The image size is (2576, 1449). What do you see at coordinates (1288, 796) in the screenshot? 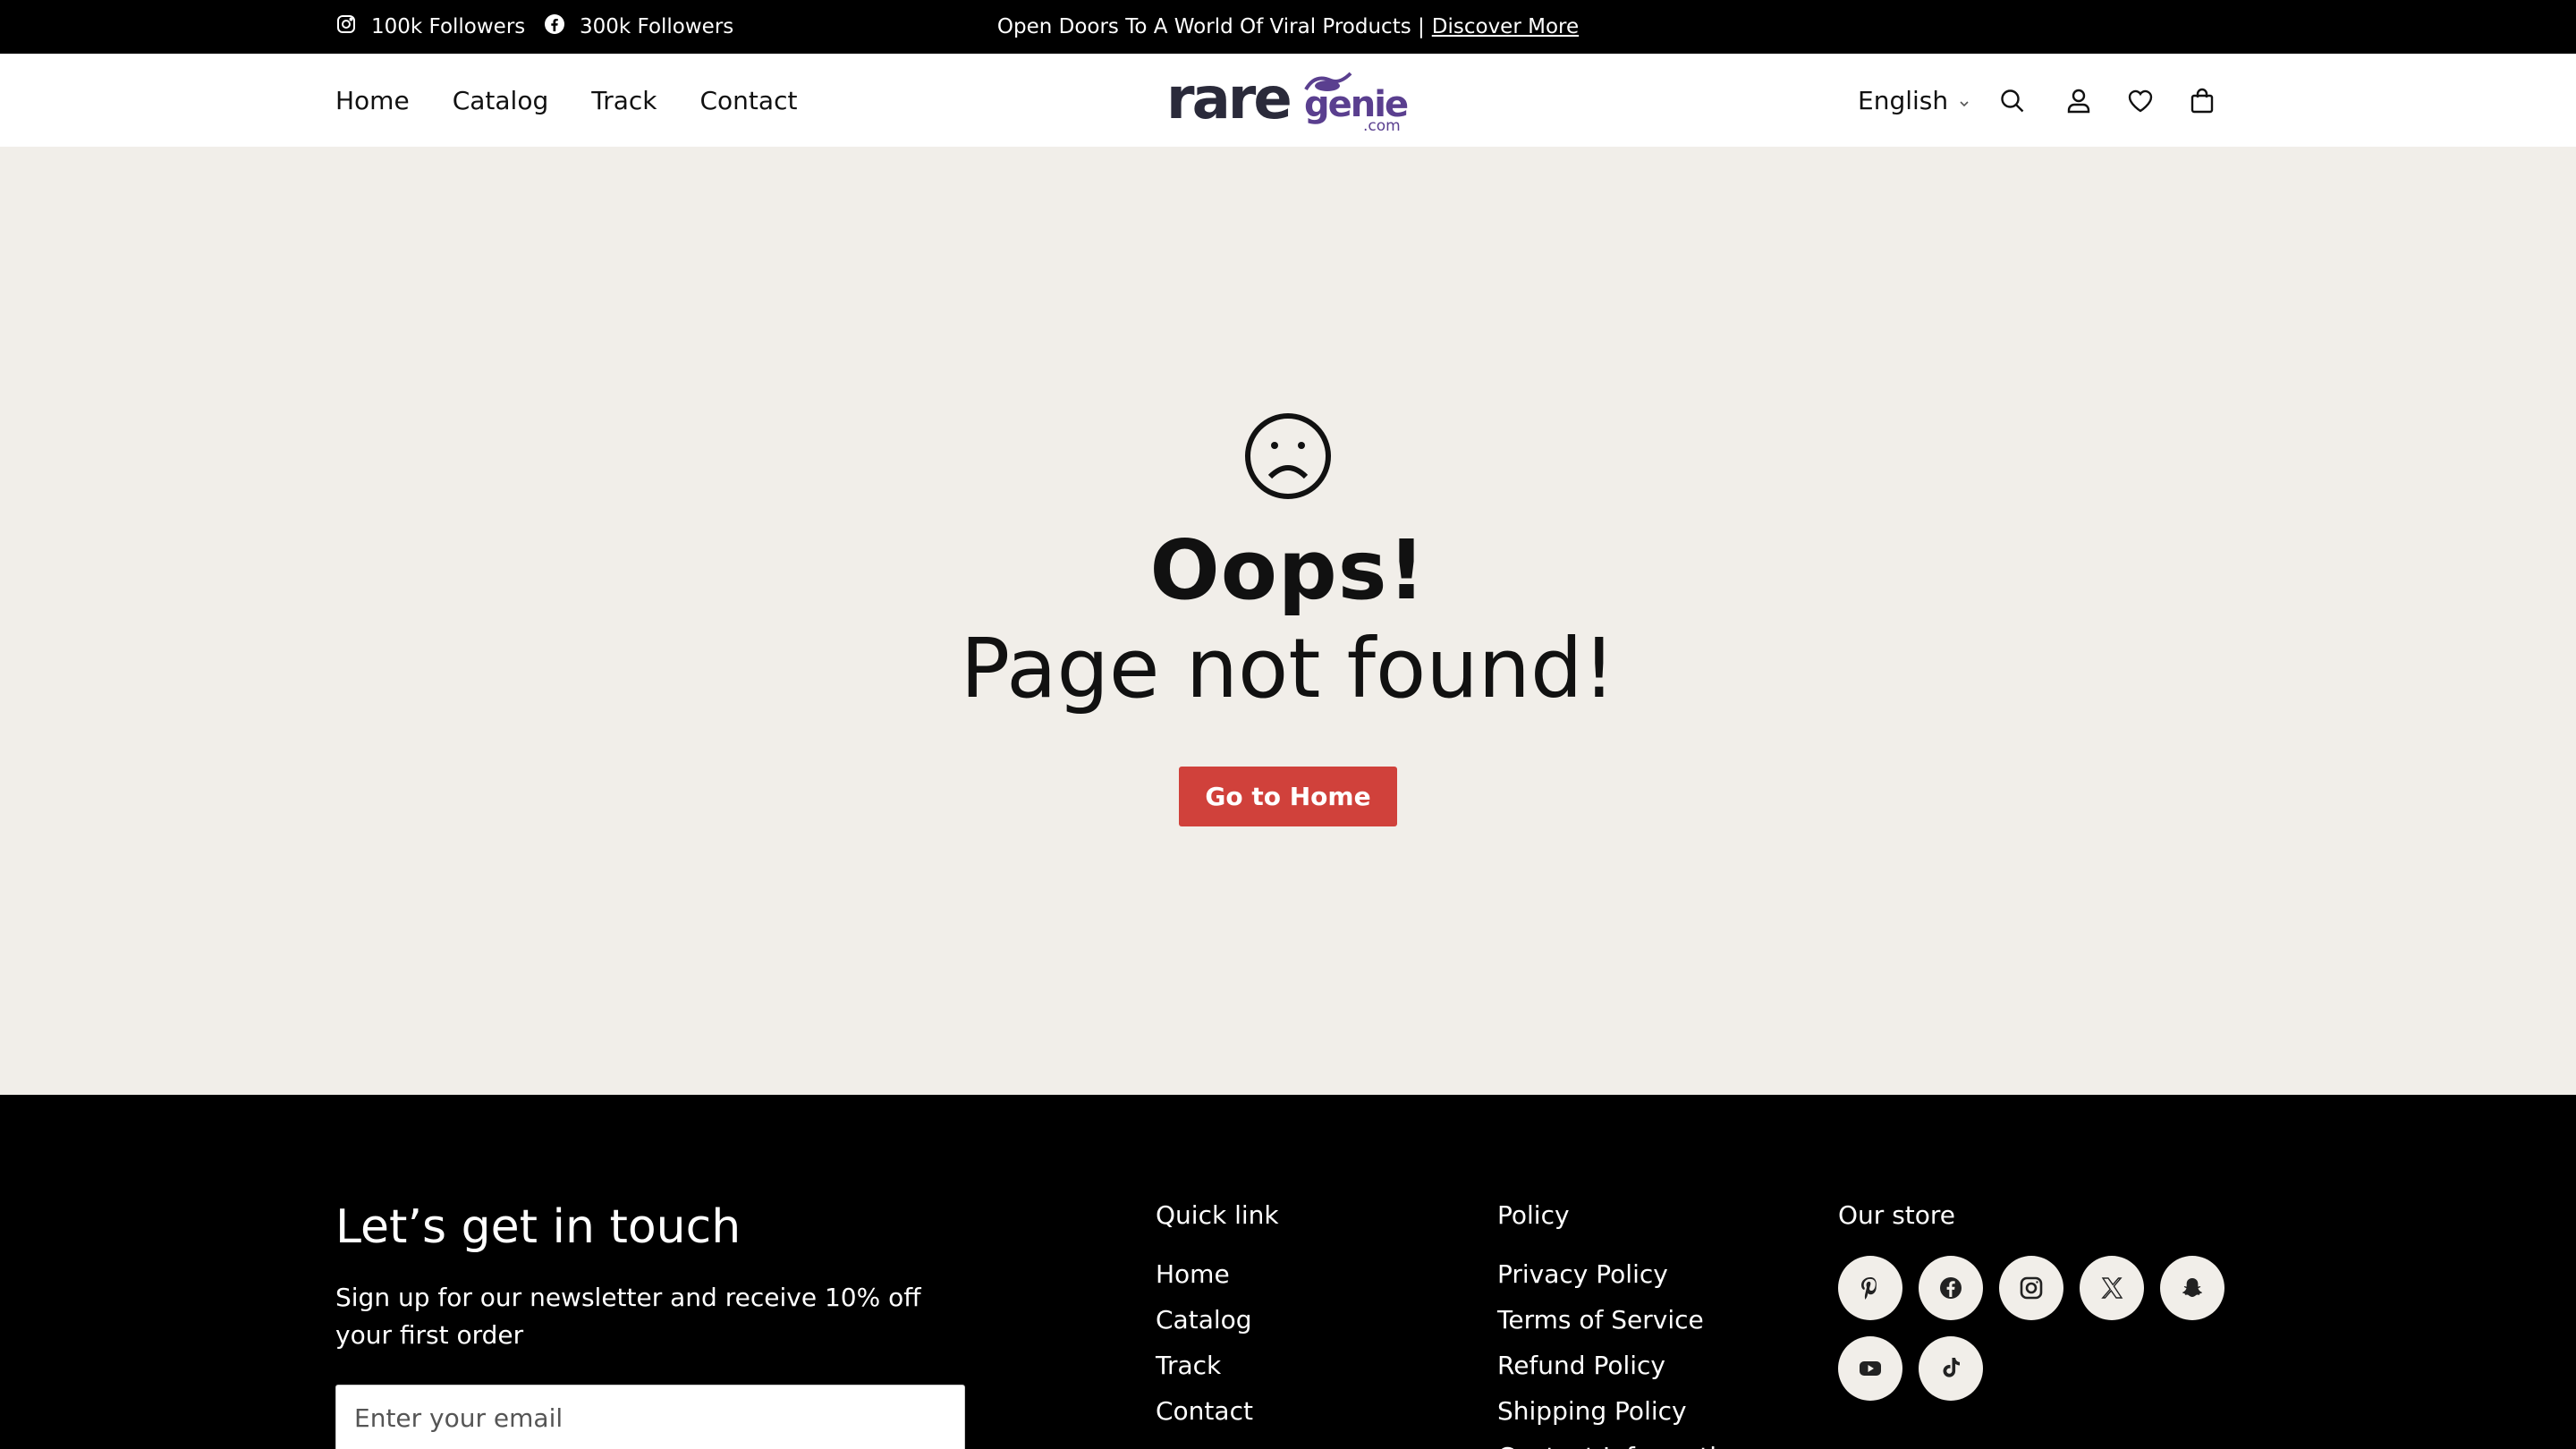
I see `go-home-button: Go to Home` at bounding box center [1288, 796].